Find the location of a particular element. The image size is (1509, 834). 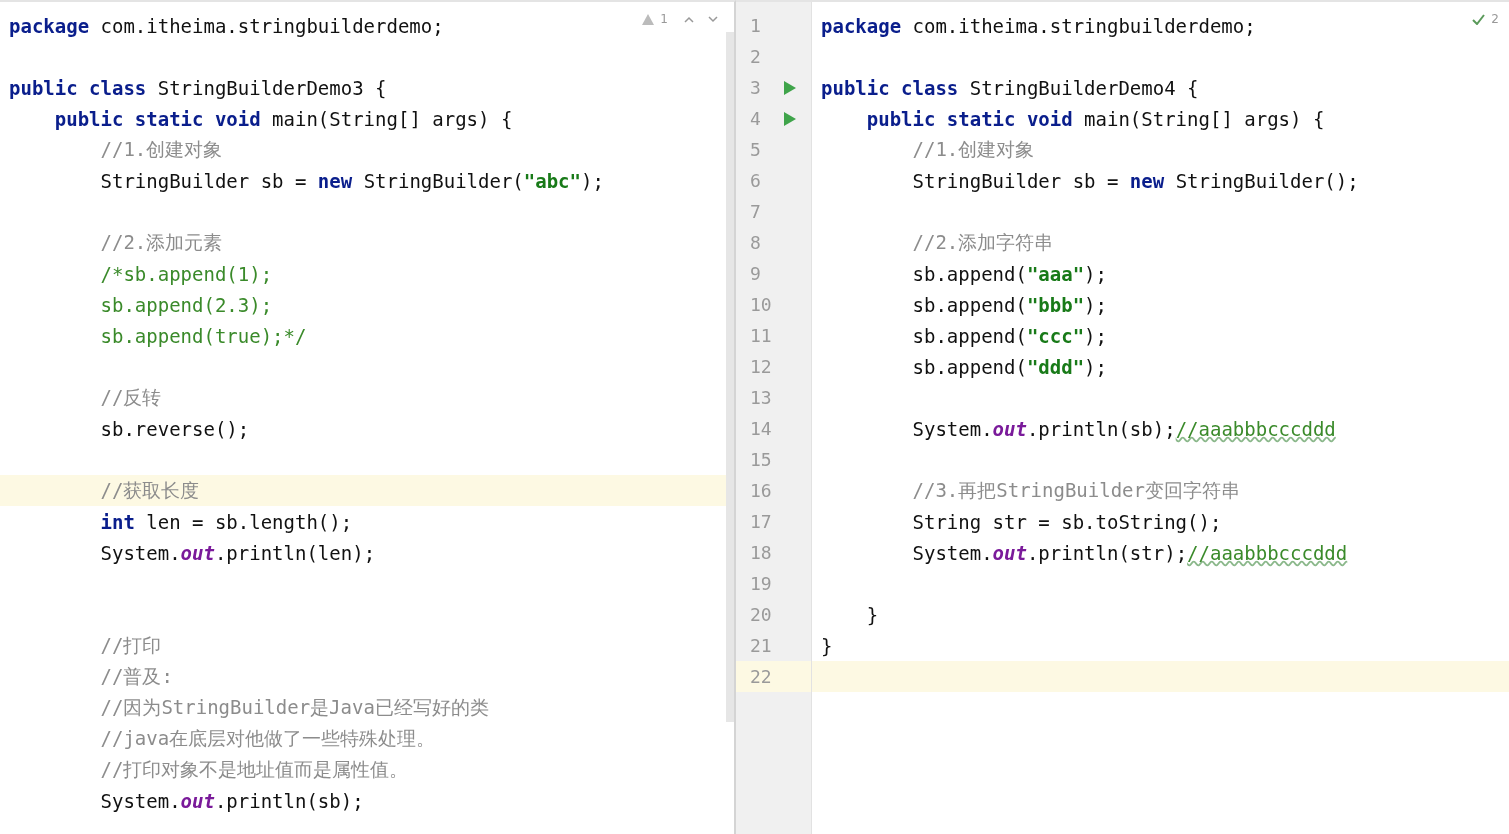

line-number: 18 is located at coordinates (761, 552).